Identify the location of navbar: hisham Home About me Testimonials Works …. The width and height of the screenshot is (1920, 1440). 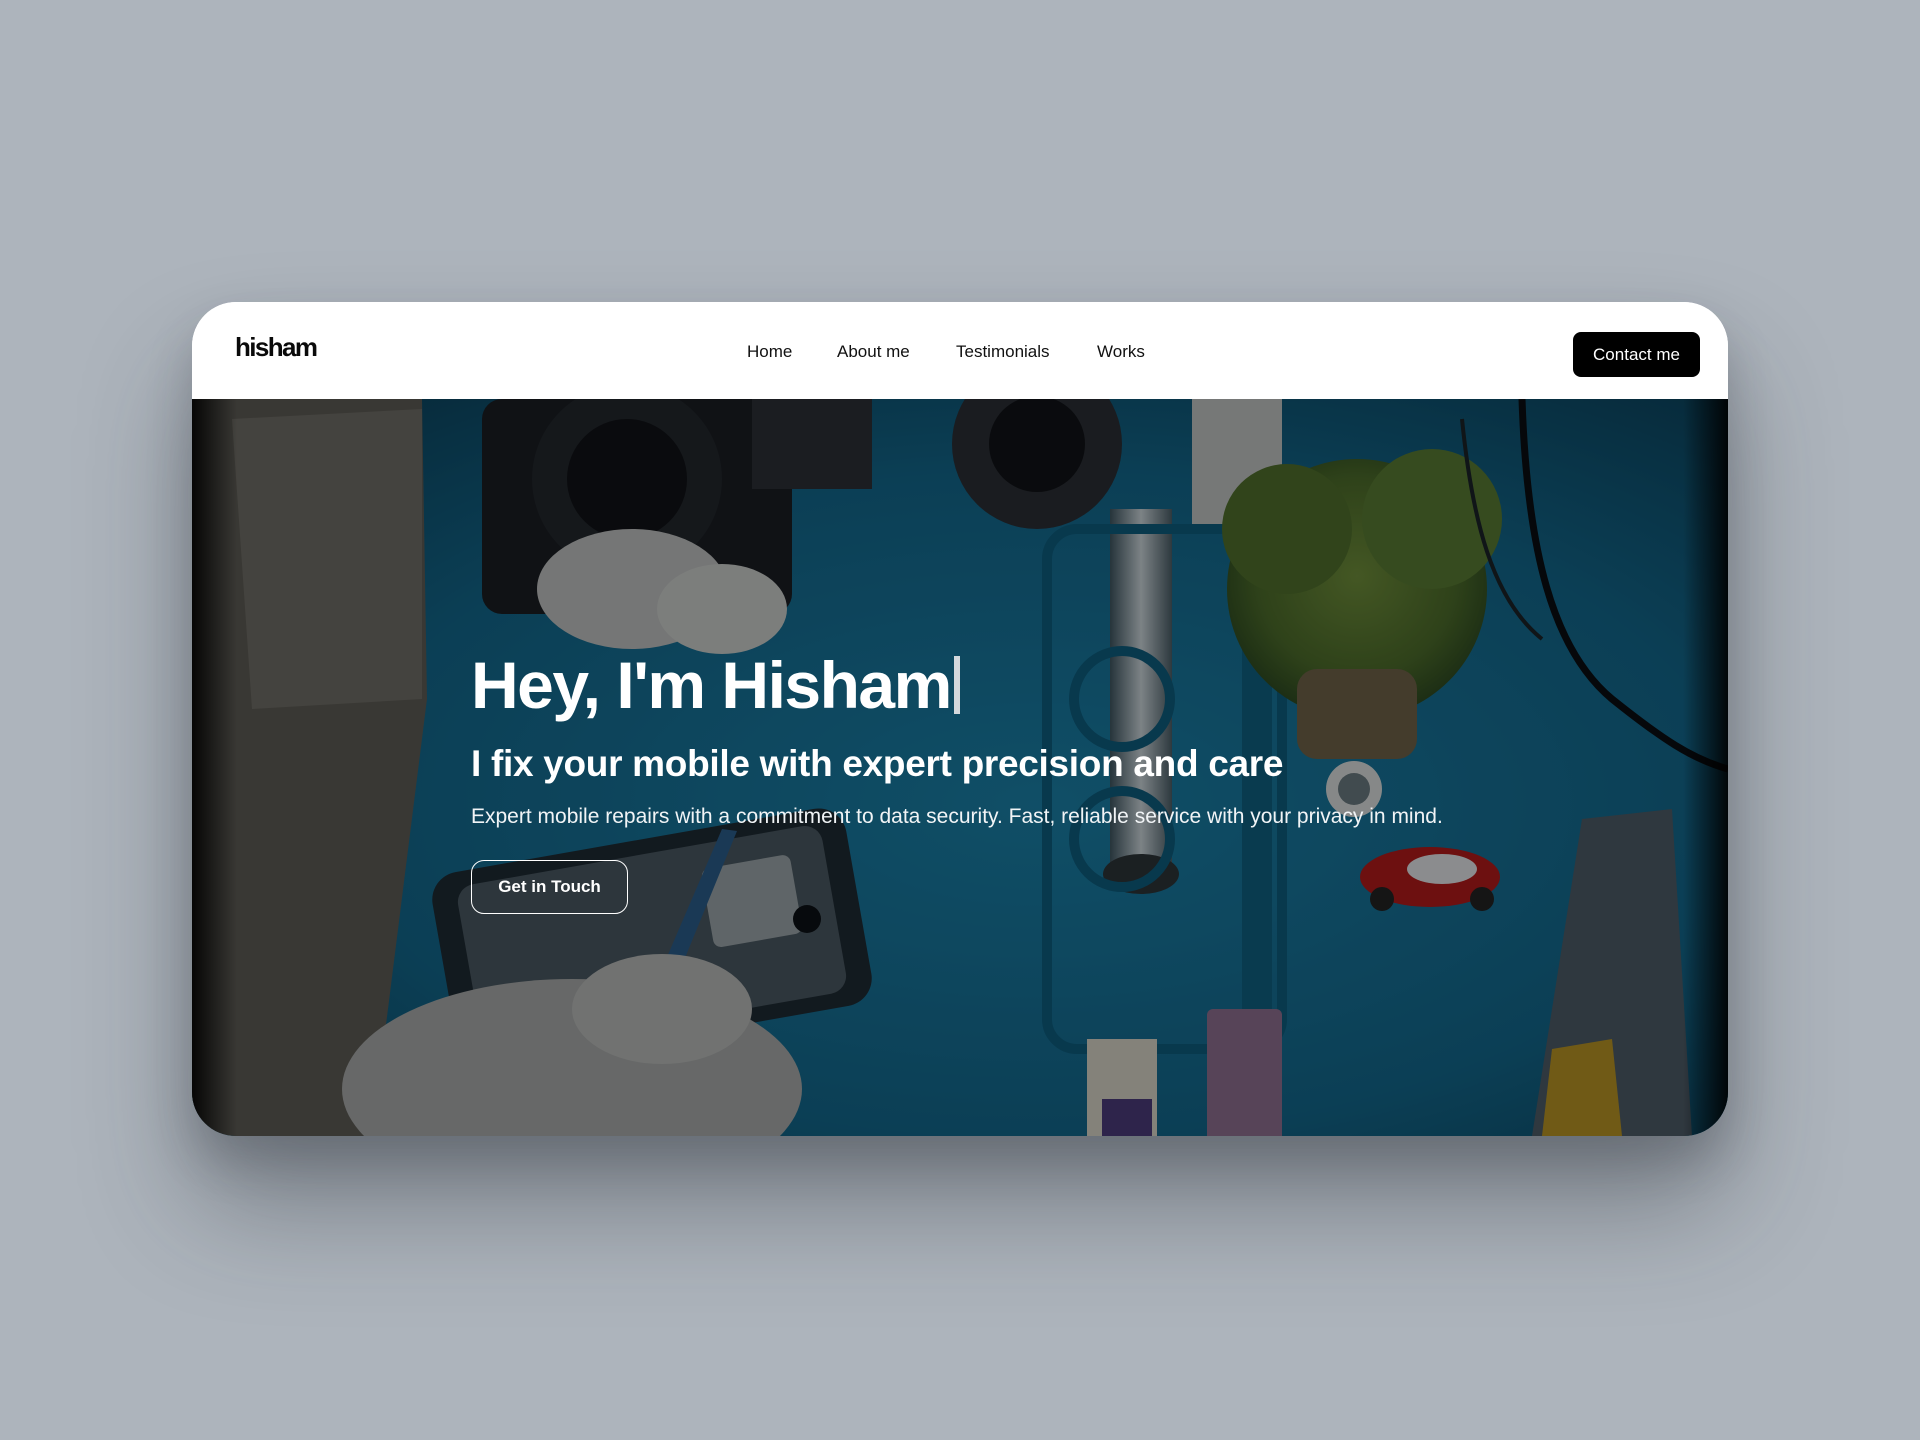
(960, 350).